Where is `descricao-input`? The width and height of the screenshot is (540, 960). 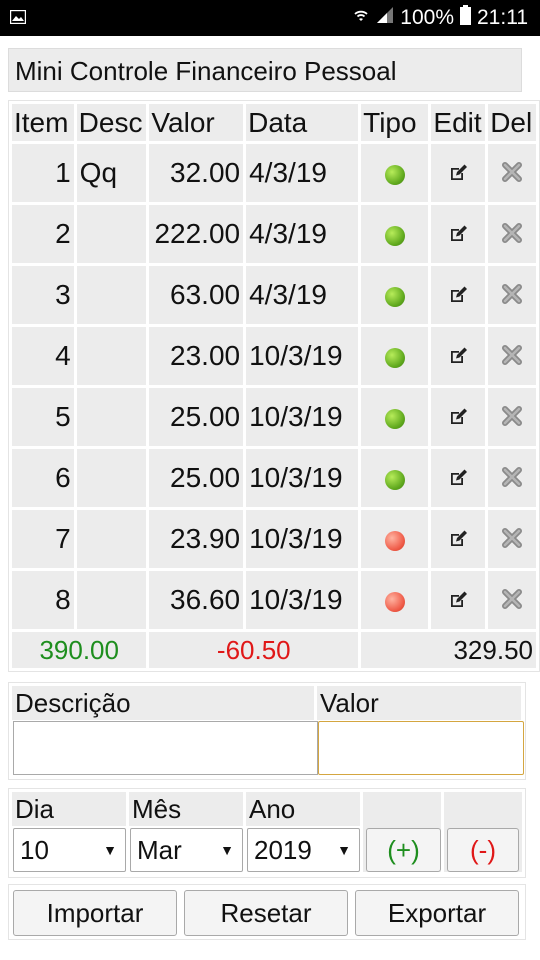 descricao-input is located at coordinates (165, 748).